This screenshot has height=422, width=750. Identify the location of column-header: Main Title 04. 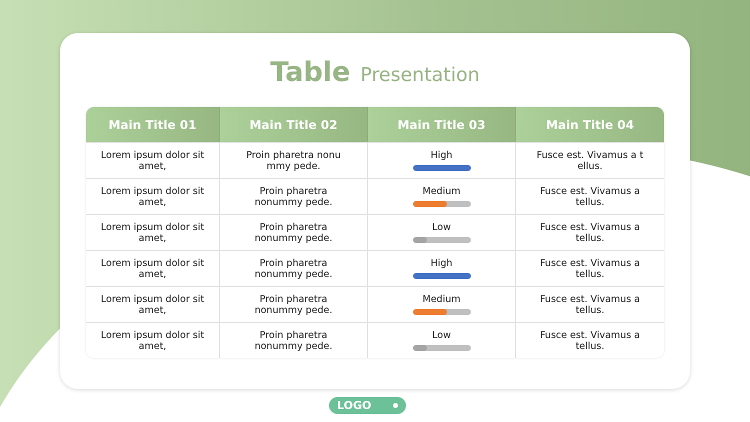
(589, 124).